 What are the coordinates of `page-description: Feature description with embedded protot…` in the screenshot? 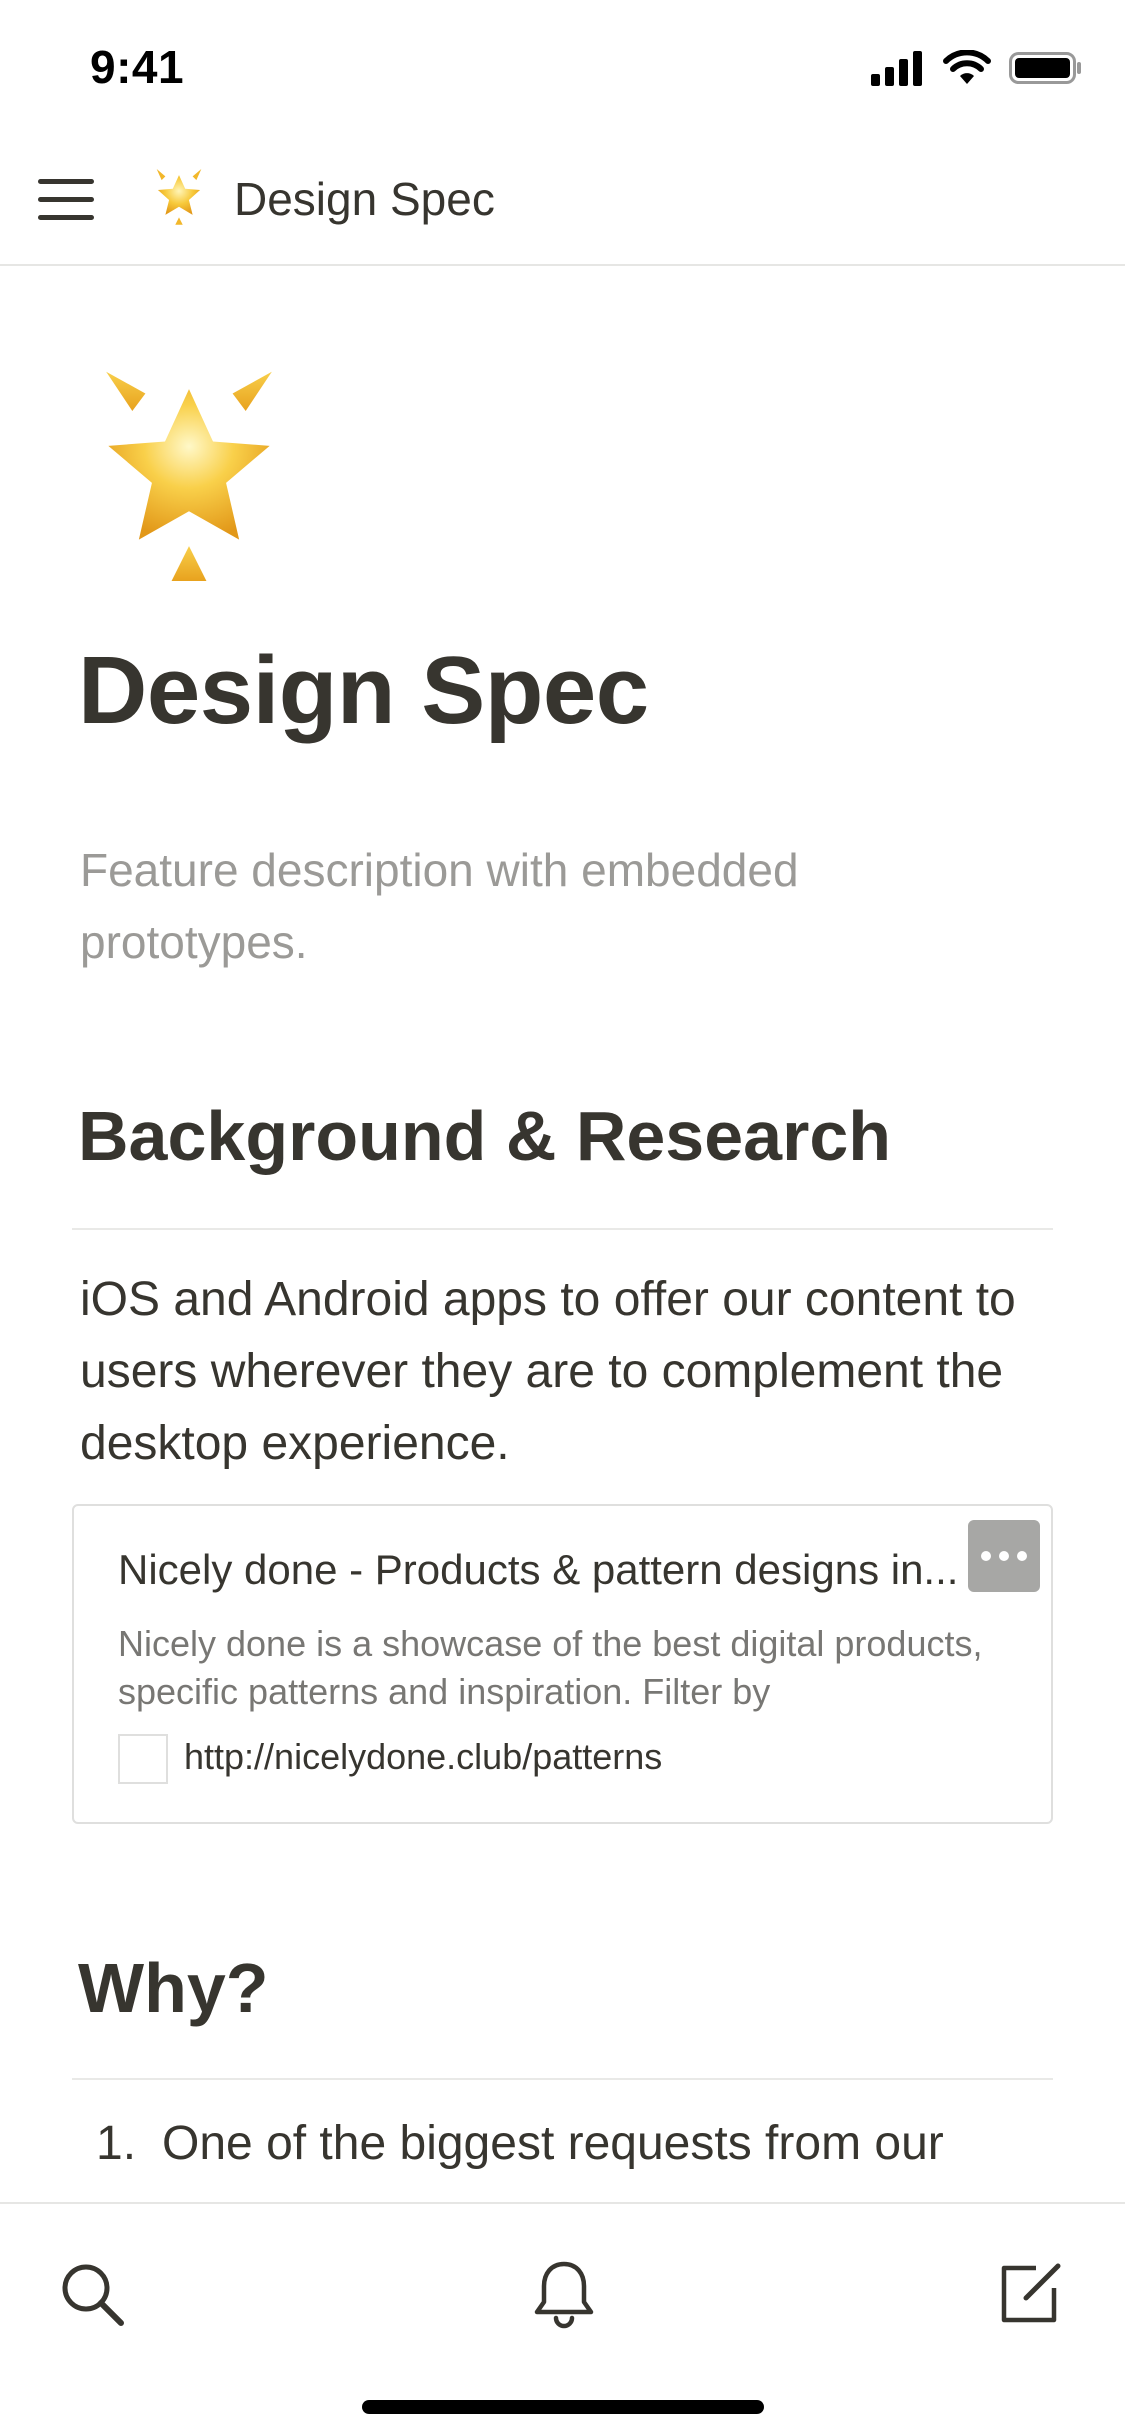 It's located at (550, 906).